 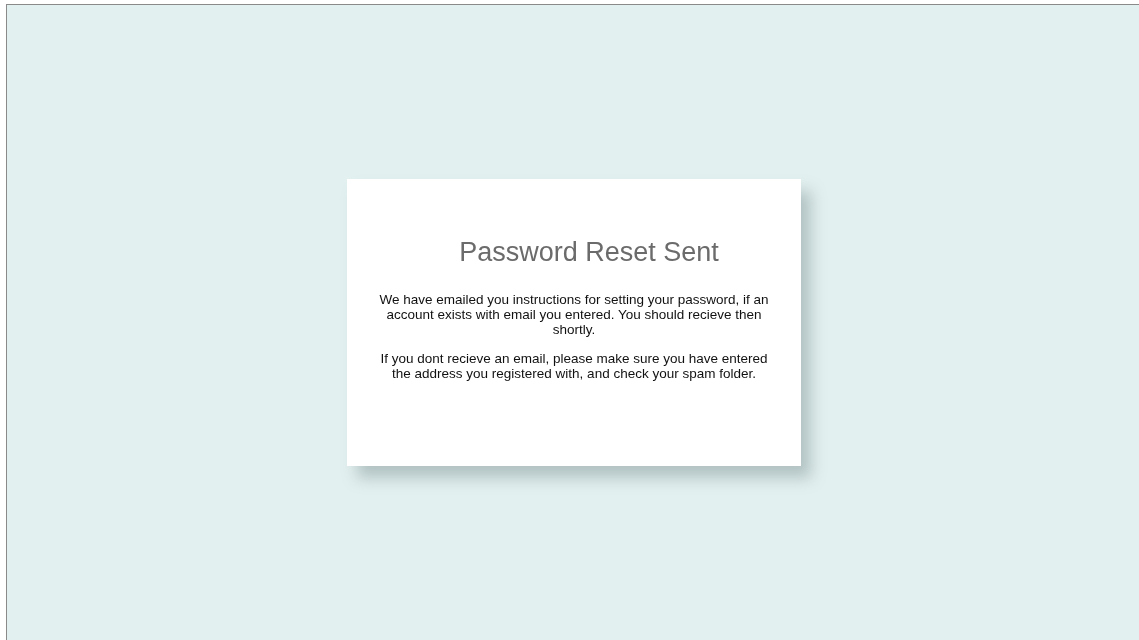 What do you see at coordinates (574, 366) in the screenshot?
I see `message-paragraph: If you dont recieve an email, please make sure you have entered the address you registered with, and check your spam folder.` at bounding box center [574, 366].